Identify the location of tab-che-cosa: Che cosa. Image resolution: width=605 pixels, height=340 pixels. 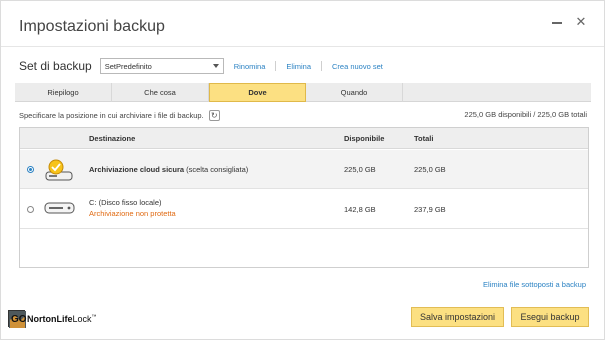
(160, 92).